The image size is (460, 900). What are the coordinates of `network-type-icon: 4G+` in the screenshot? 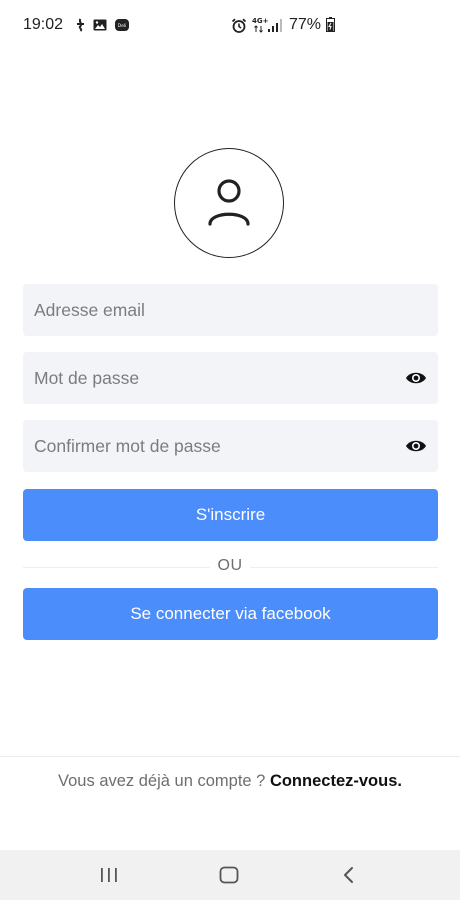 It's located at (260, 25).